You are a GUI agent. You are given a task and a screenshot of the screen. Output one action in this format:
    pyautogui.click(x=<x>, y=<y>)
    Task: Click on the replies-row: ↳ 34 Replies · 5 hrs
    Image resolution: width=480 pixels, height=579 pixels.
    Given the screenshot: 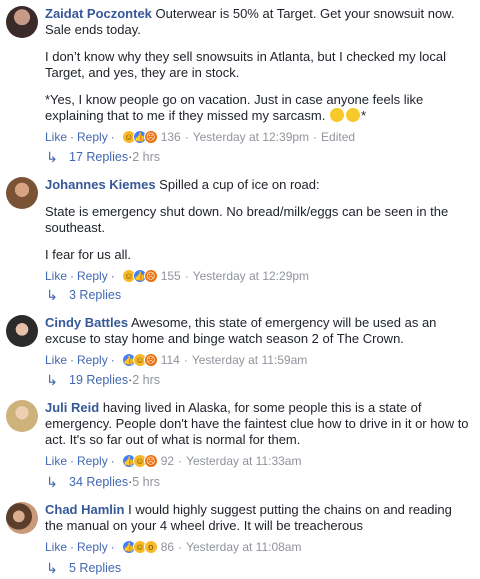 What is the action you would take?
    pyautogui.click(x=102, y=482)
    